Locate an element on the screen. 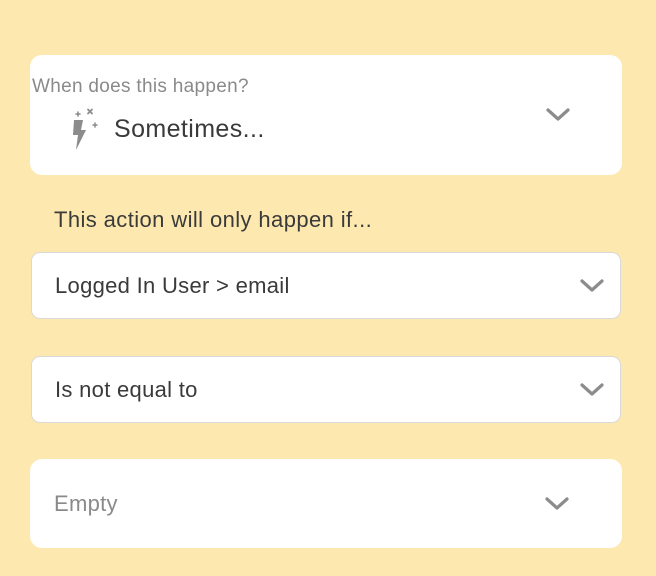  trigger-question-label: When does this happen? is located at coordinates (140, 86).